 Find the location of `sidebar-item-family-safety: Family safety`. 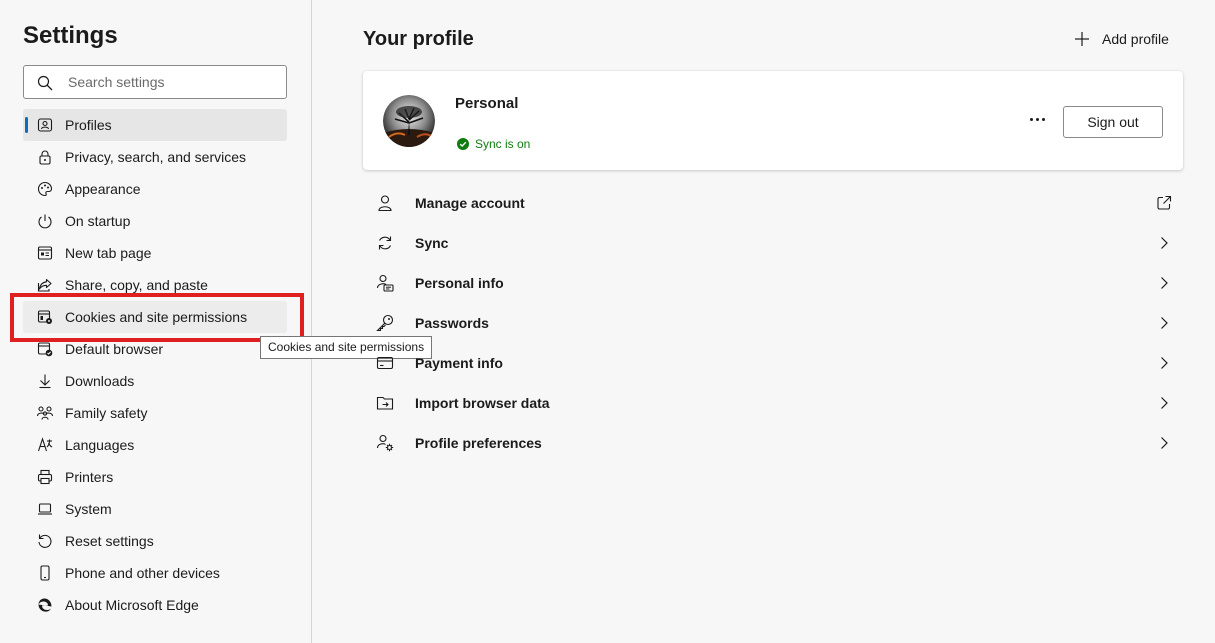

sidebar-item-family-safety: Family safety is located at coordinates (155, 413).